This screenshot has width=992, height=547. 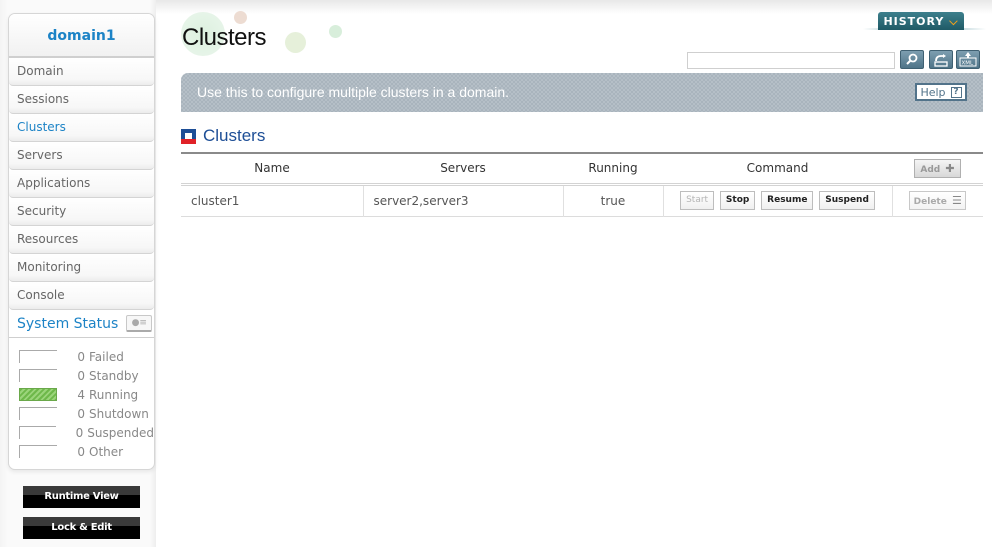 I want to click on chart-list-icon: ●≡, so click(x=139, y=323).